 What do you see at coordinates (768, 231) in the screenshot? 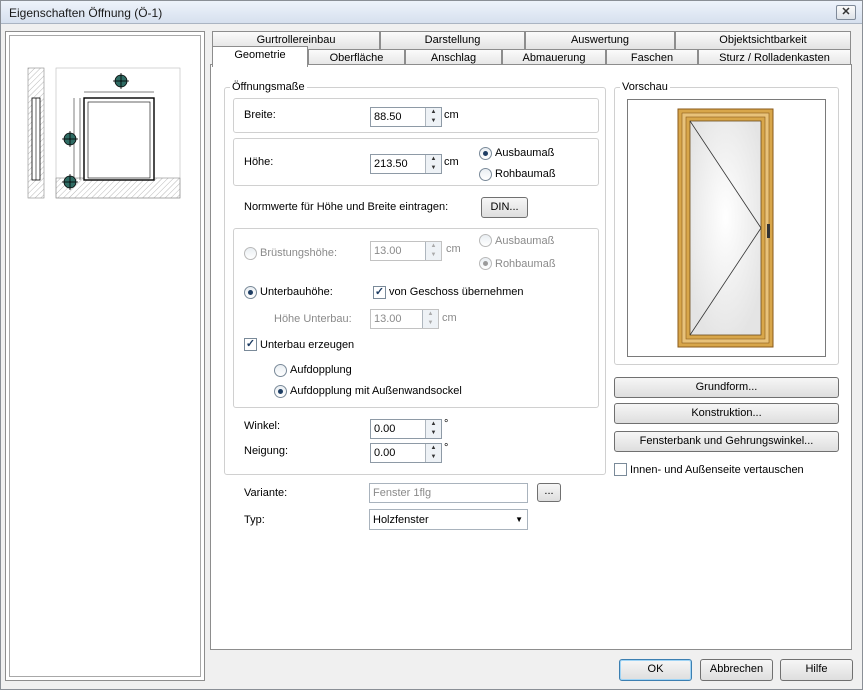
I see `window-handle-icon` at bounding box center [768, 231].